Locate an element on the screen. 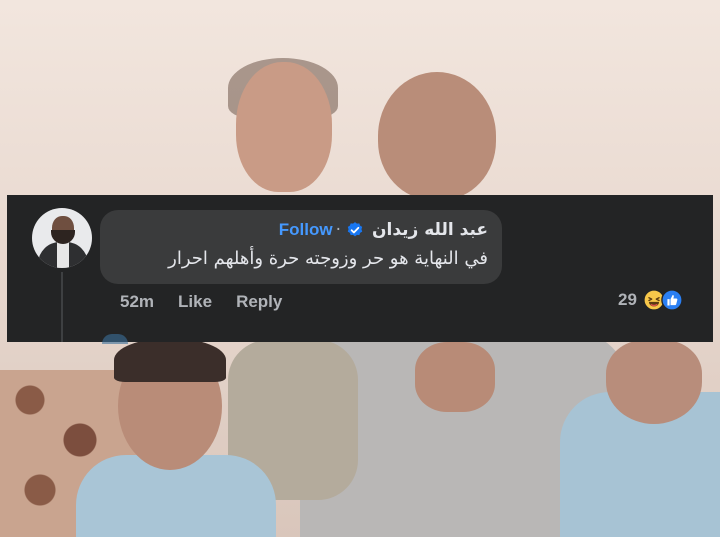 This screenshot has width=720, height=537. comment-actions: 52m Like Reply is located at coordinates (201, 302).